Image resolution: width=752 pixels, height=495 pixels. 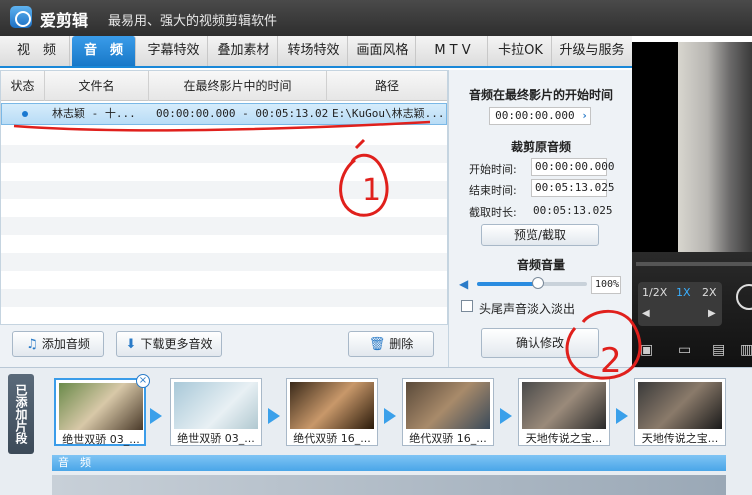 I want to click on app-slogan: 最易用、强大的视频剪辑软件, so click(x=193, y=21).